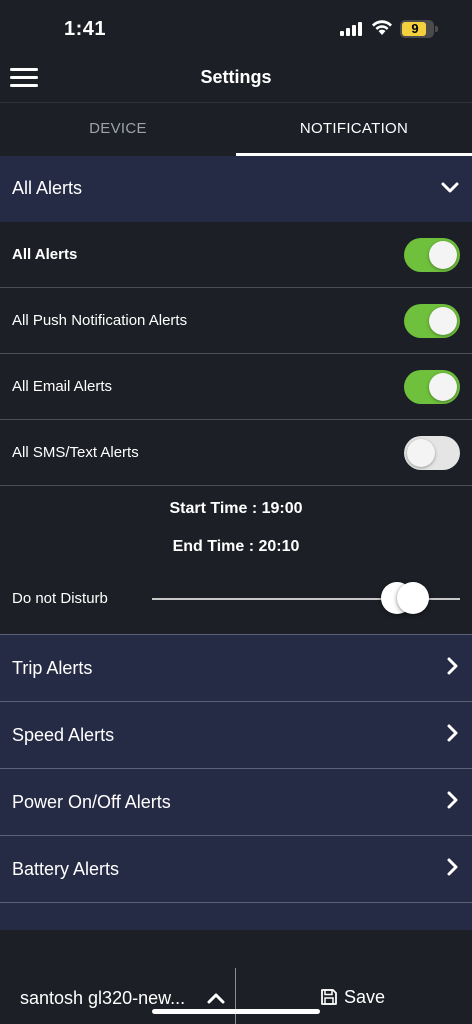  Describe the element at coordinates (100, 320) in the screenshot. I see `row-label: All Push Notification Alerts` at that location.